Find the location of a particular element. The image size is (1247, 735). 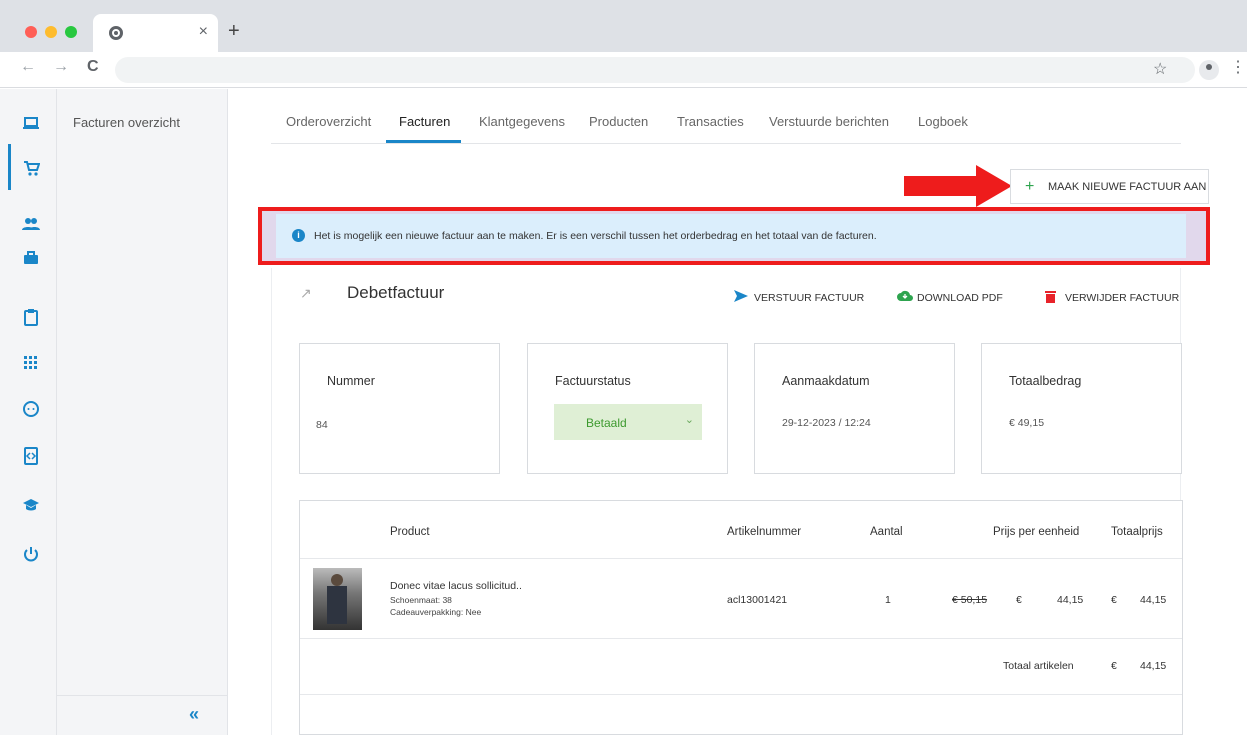

info-icon: i is located at coordinates (298, 235).